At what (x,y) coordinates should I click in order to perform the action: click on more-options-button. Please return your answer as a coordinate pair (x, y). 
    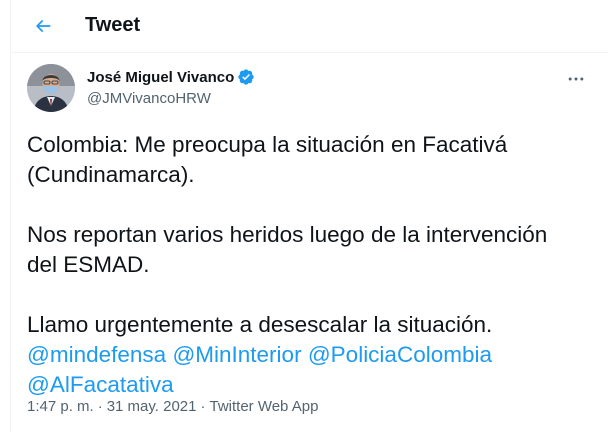
    Looking at the image, I should click on (576, 79).